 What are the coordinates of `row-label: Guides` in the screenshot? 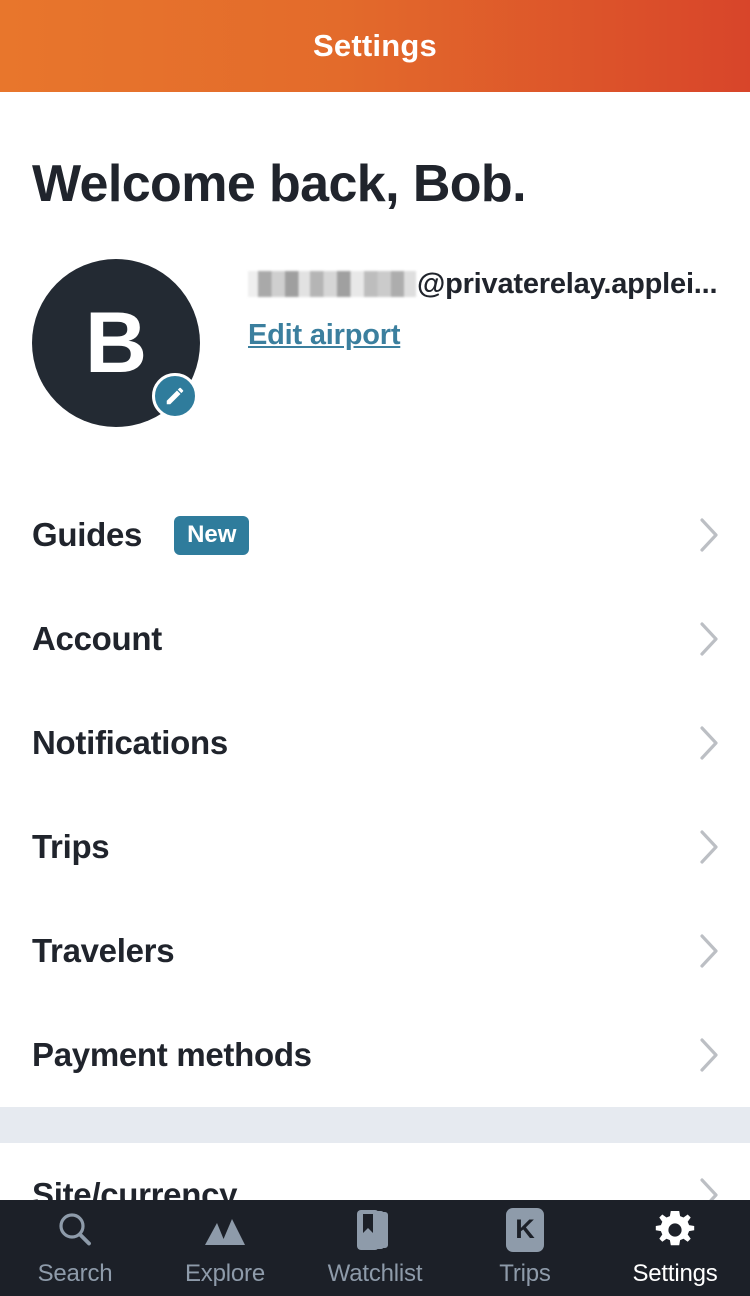 It's located at (87, 534).